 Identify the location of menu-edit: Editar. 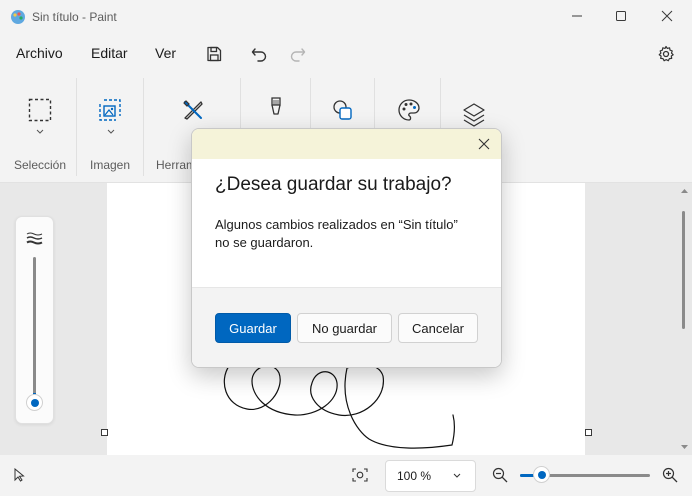
(109, 53).